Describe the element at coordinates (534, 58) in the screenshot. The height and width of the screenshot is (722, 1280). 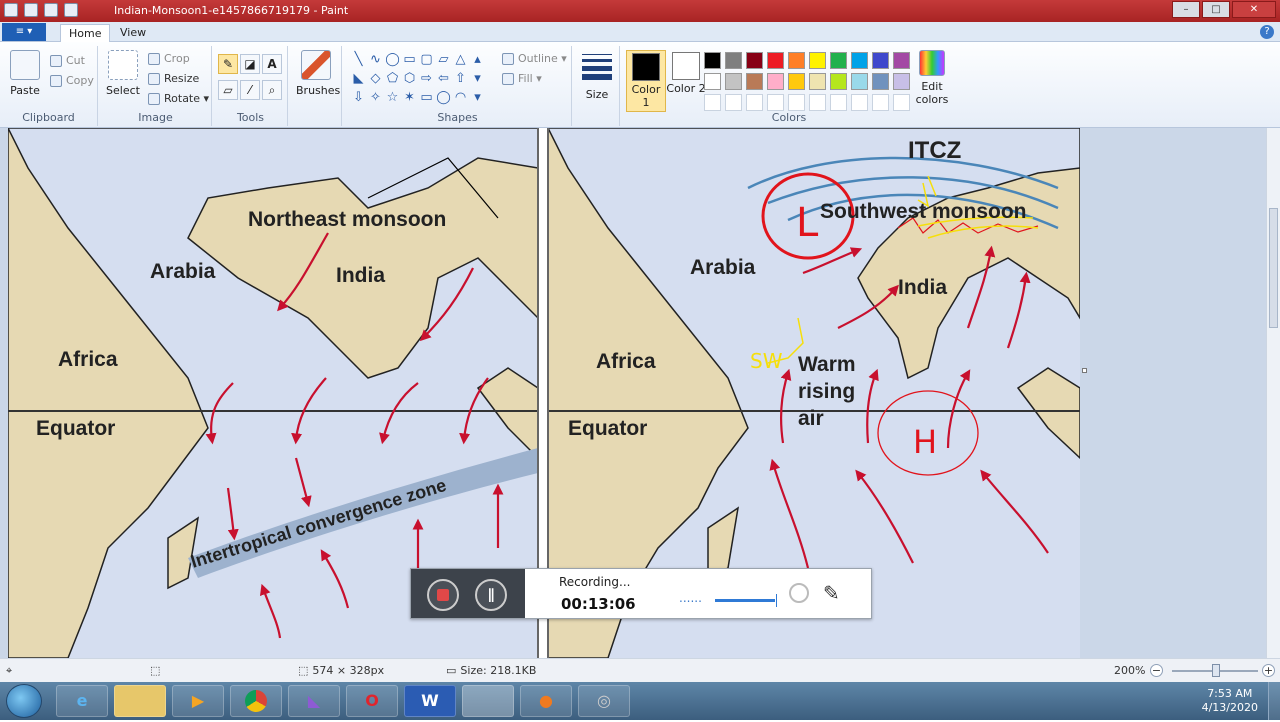
I see `outline-dropdown: Outline ▾` at that location.